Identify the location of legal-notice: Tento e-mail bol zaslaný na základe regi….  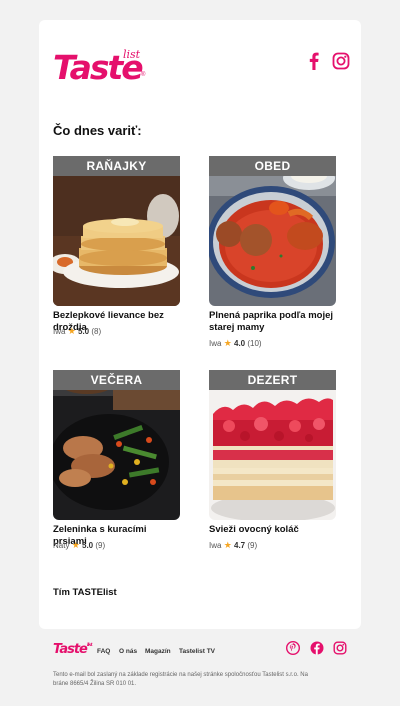
(180, 679).